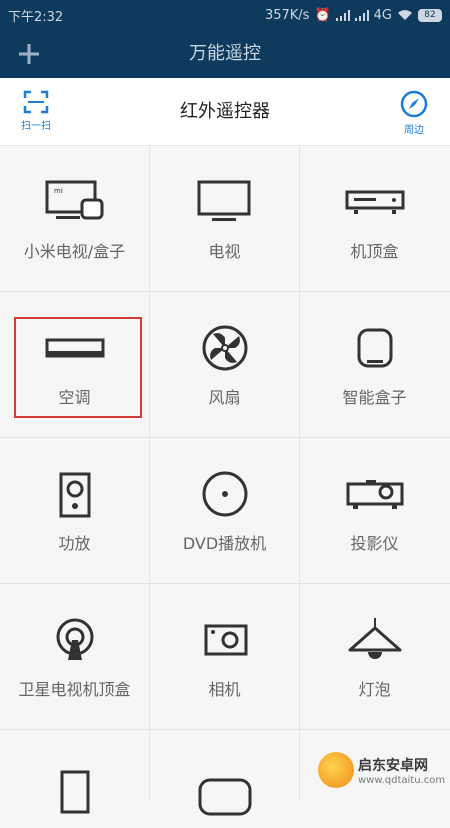 The height and width of the screenshot is (828, 450). I want to click on projector-icon, so click(375, 494).